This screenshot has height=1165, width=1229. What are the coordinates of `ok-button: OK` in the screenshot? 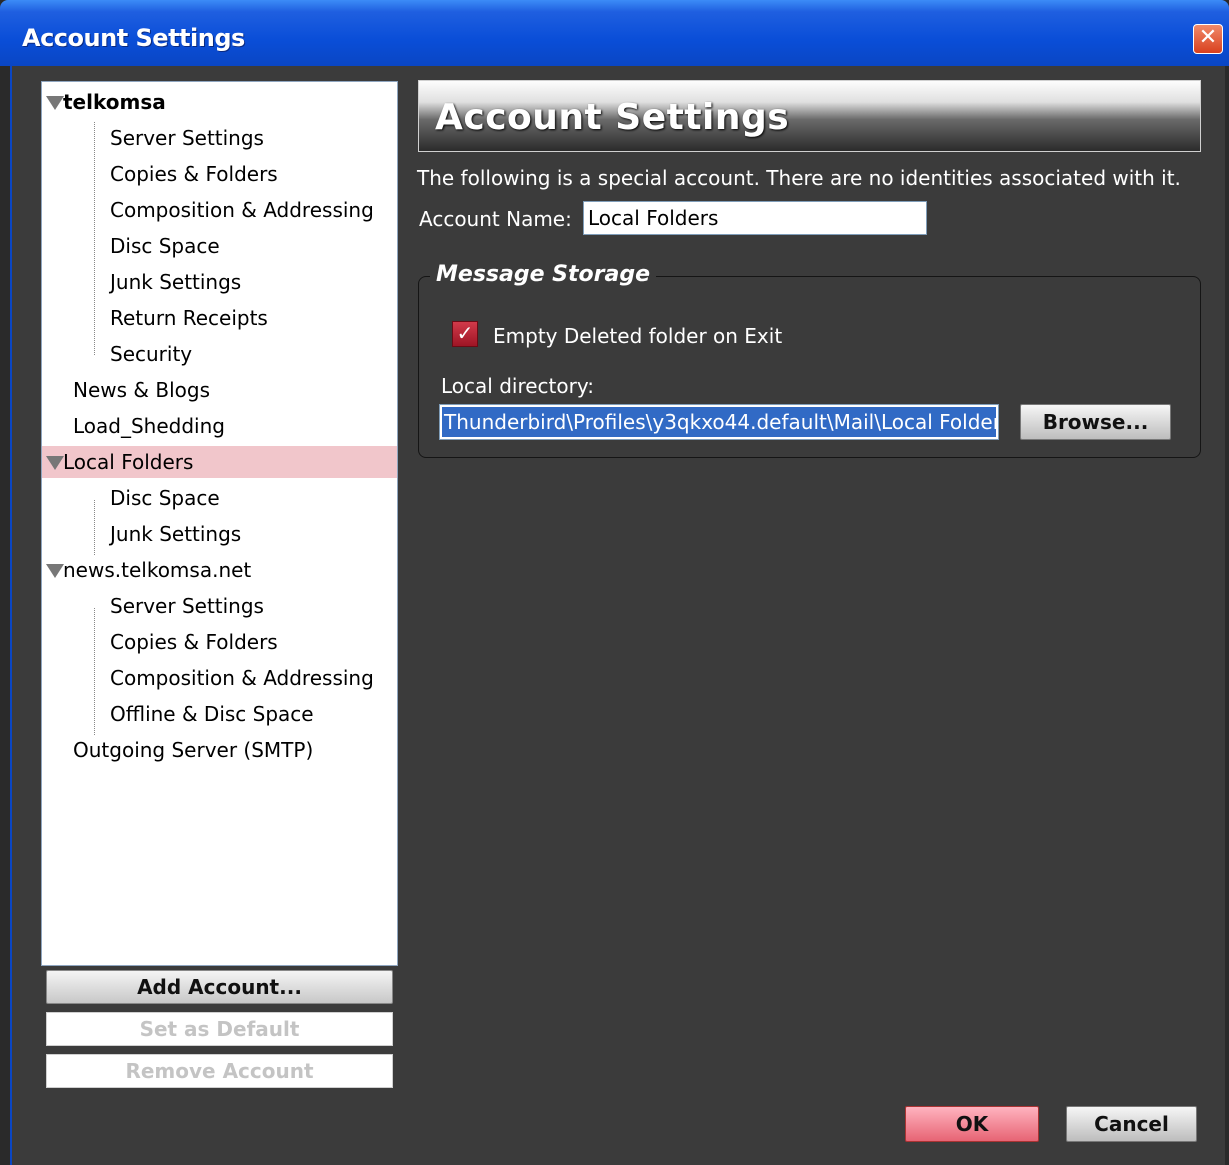 It's located at (972, 1124).